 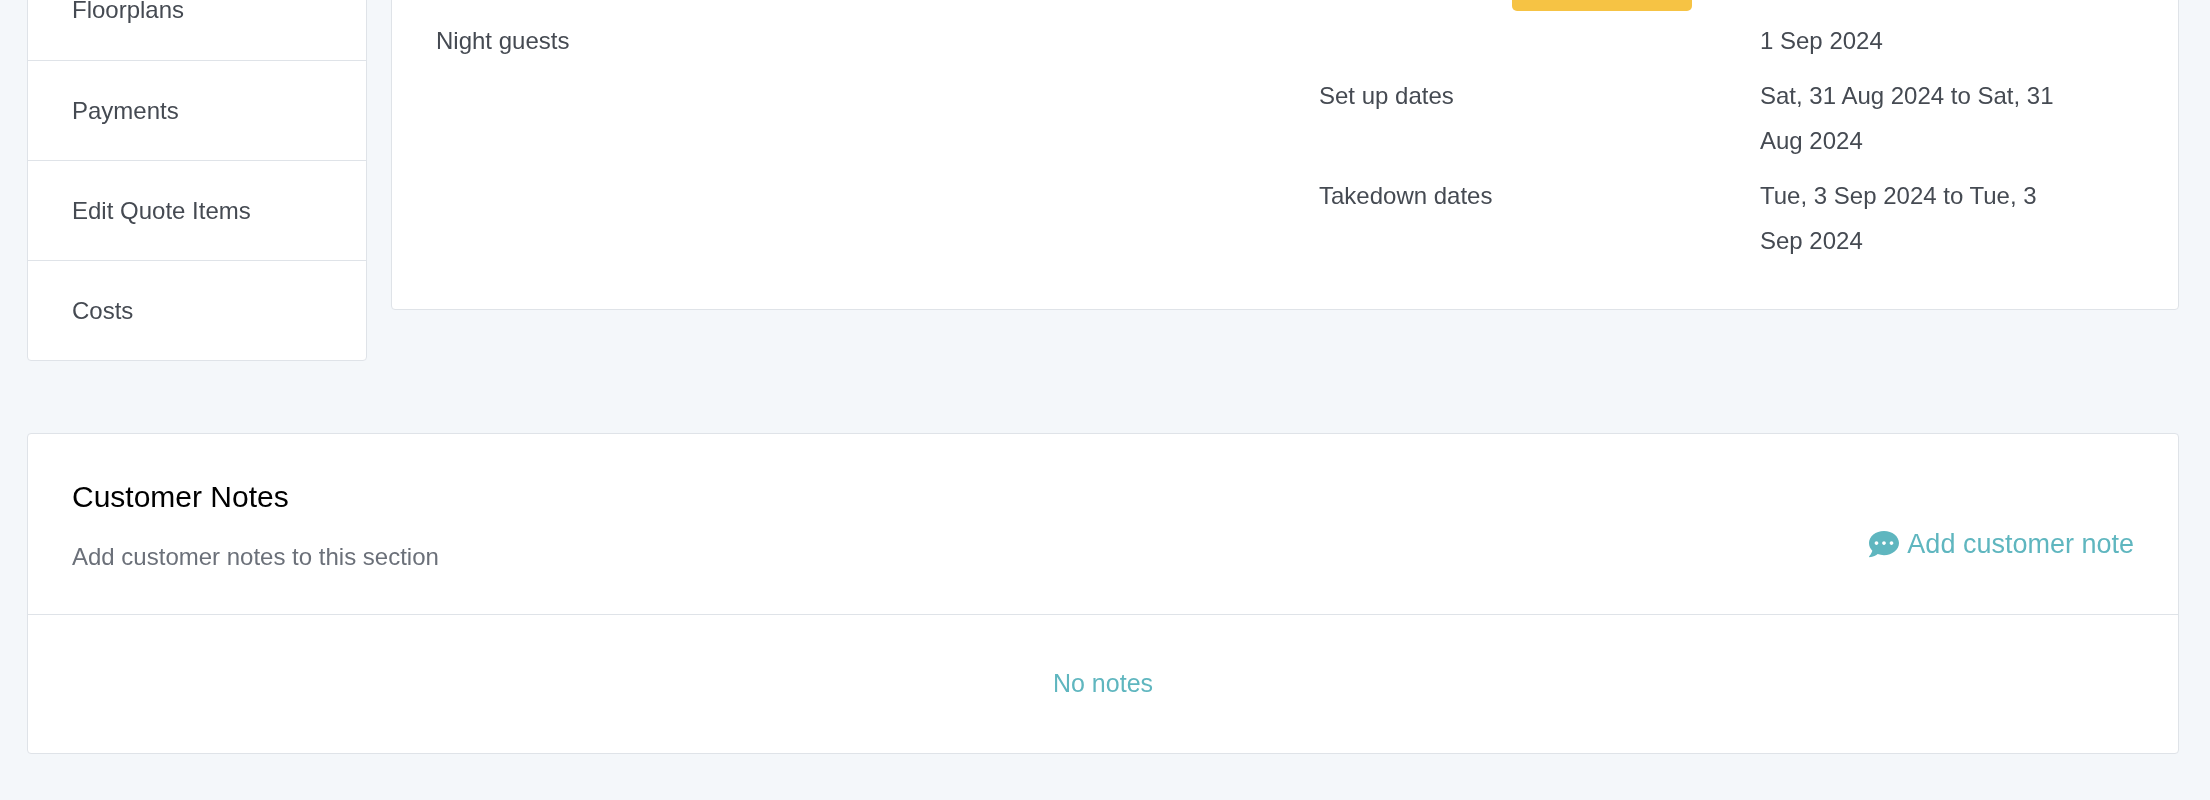 What do you see at coordinates (197, 30) in the screenshot?
I see `sidebar-item: Floorplans` at bounding box center [197, 30].